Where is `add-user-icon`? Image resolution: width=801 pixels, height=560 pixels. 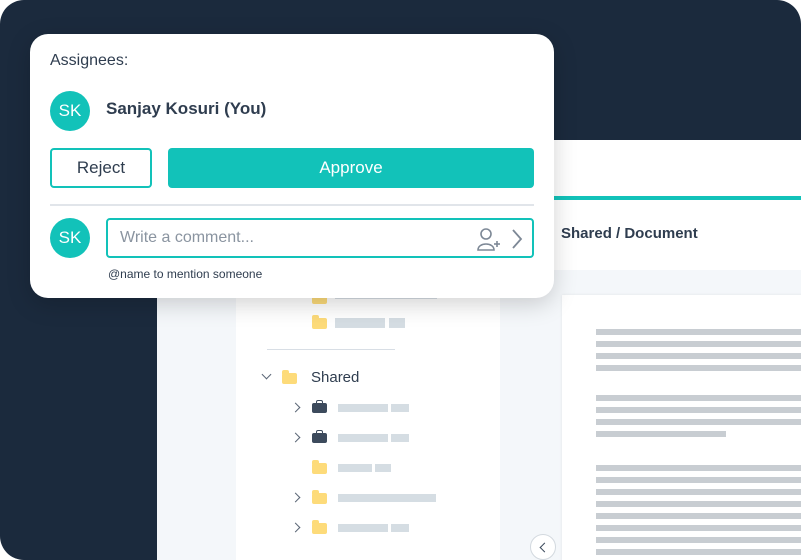
add-user-icon is located at coordinates (489, 239).